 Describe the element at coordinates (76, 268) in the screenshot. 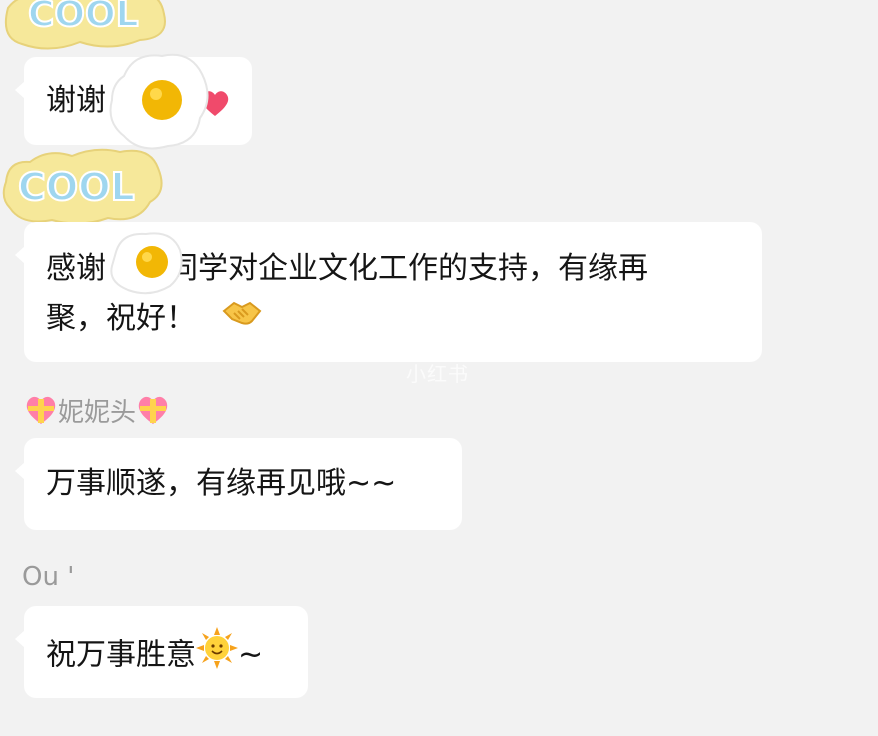

I see `message-2-line1-start: 感谢` at that location.